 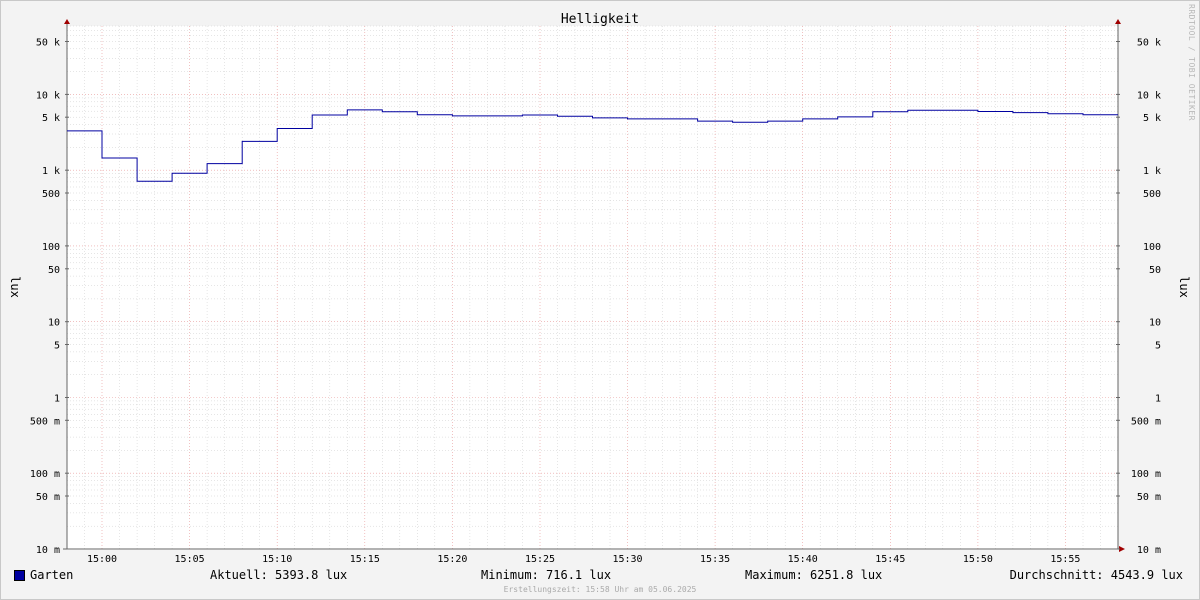 I want to click on rrdtool-watermark: RRDTOOL / TOBI OETIKER, so click(x=1191, y=62).